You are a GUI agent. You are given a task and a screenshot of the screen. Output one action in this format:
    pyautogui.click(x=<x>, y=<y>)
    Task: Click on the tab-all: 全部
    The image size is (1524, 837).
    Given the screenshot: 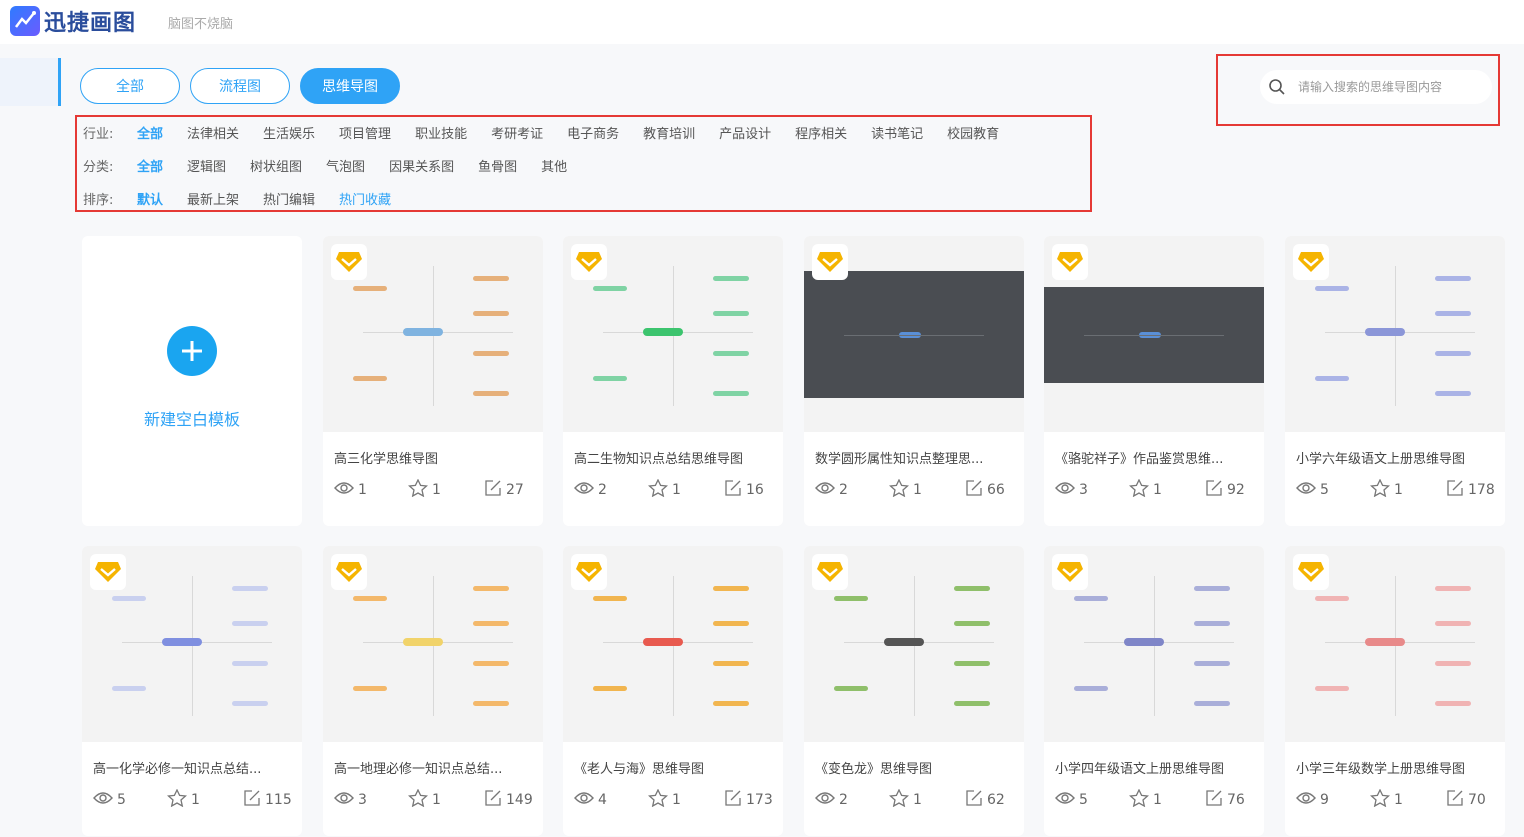 What is the action you would take?
    pyautogui.click(x=130, y=86)
    